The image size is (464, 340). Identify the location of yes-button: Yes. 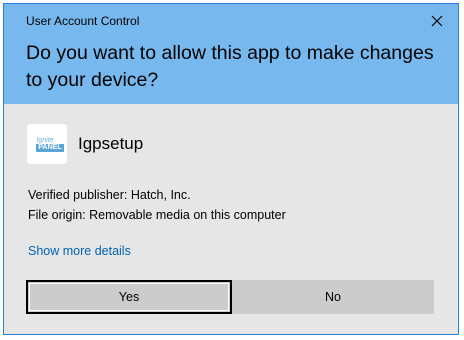
(129, 297).